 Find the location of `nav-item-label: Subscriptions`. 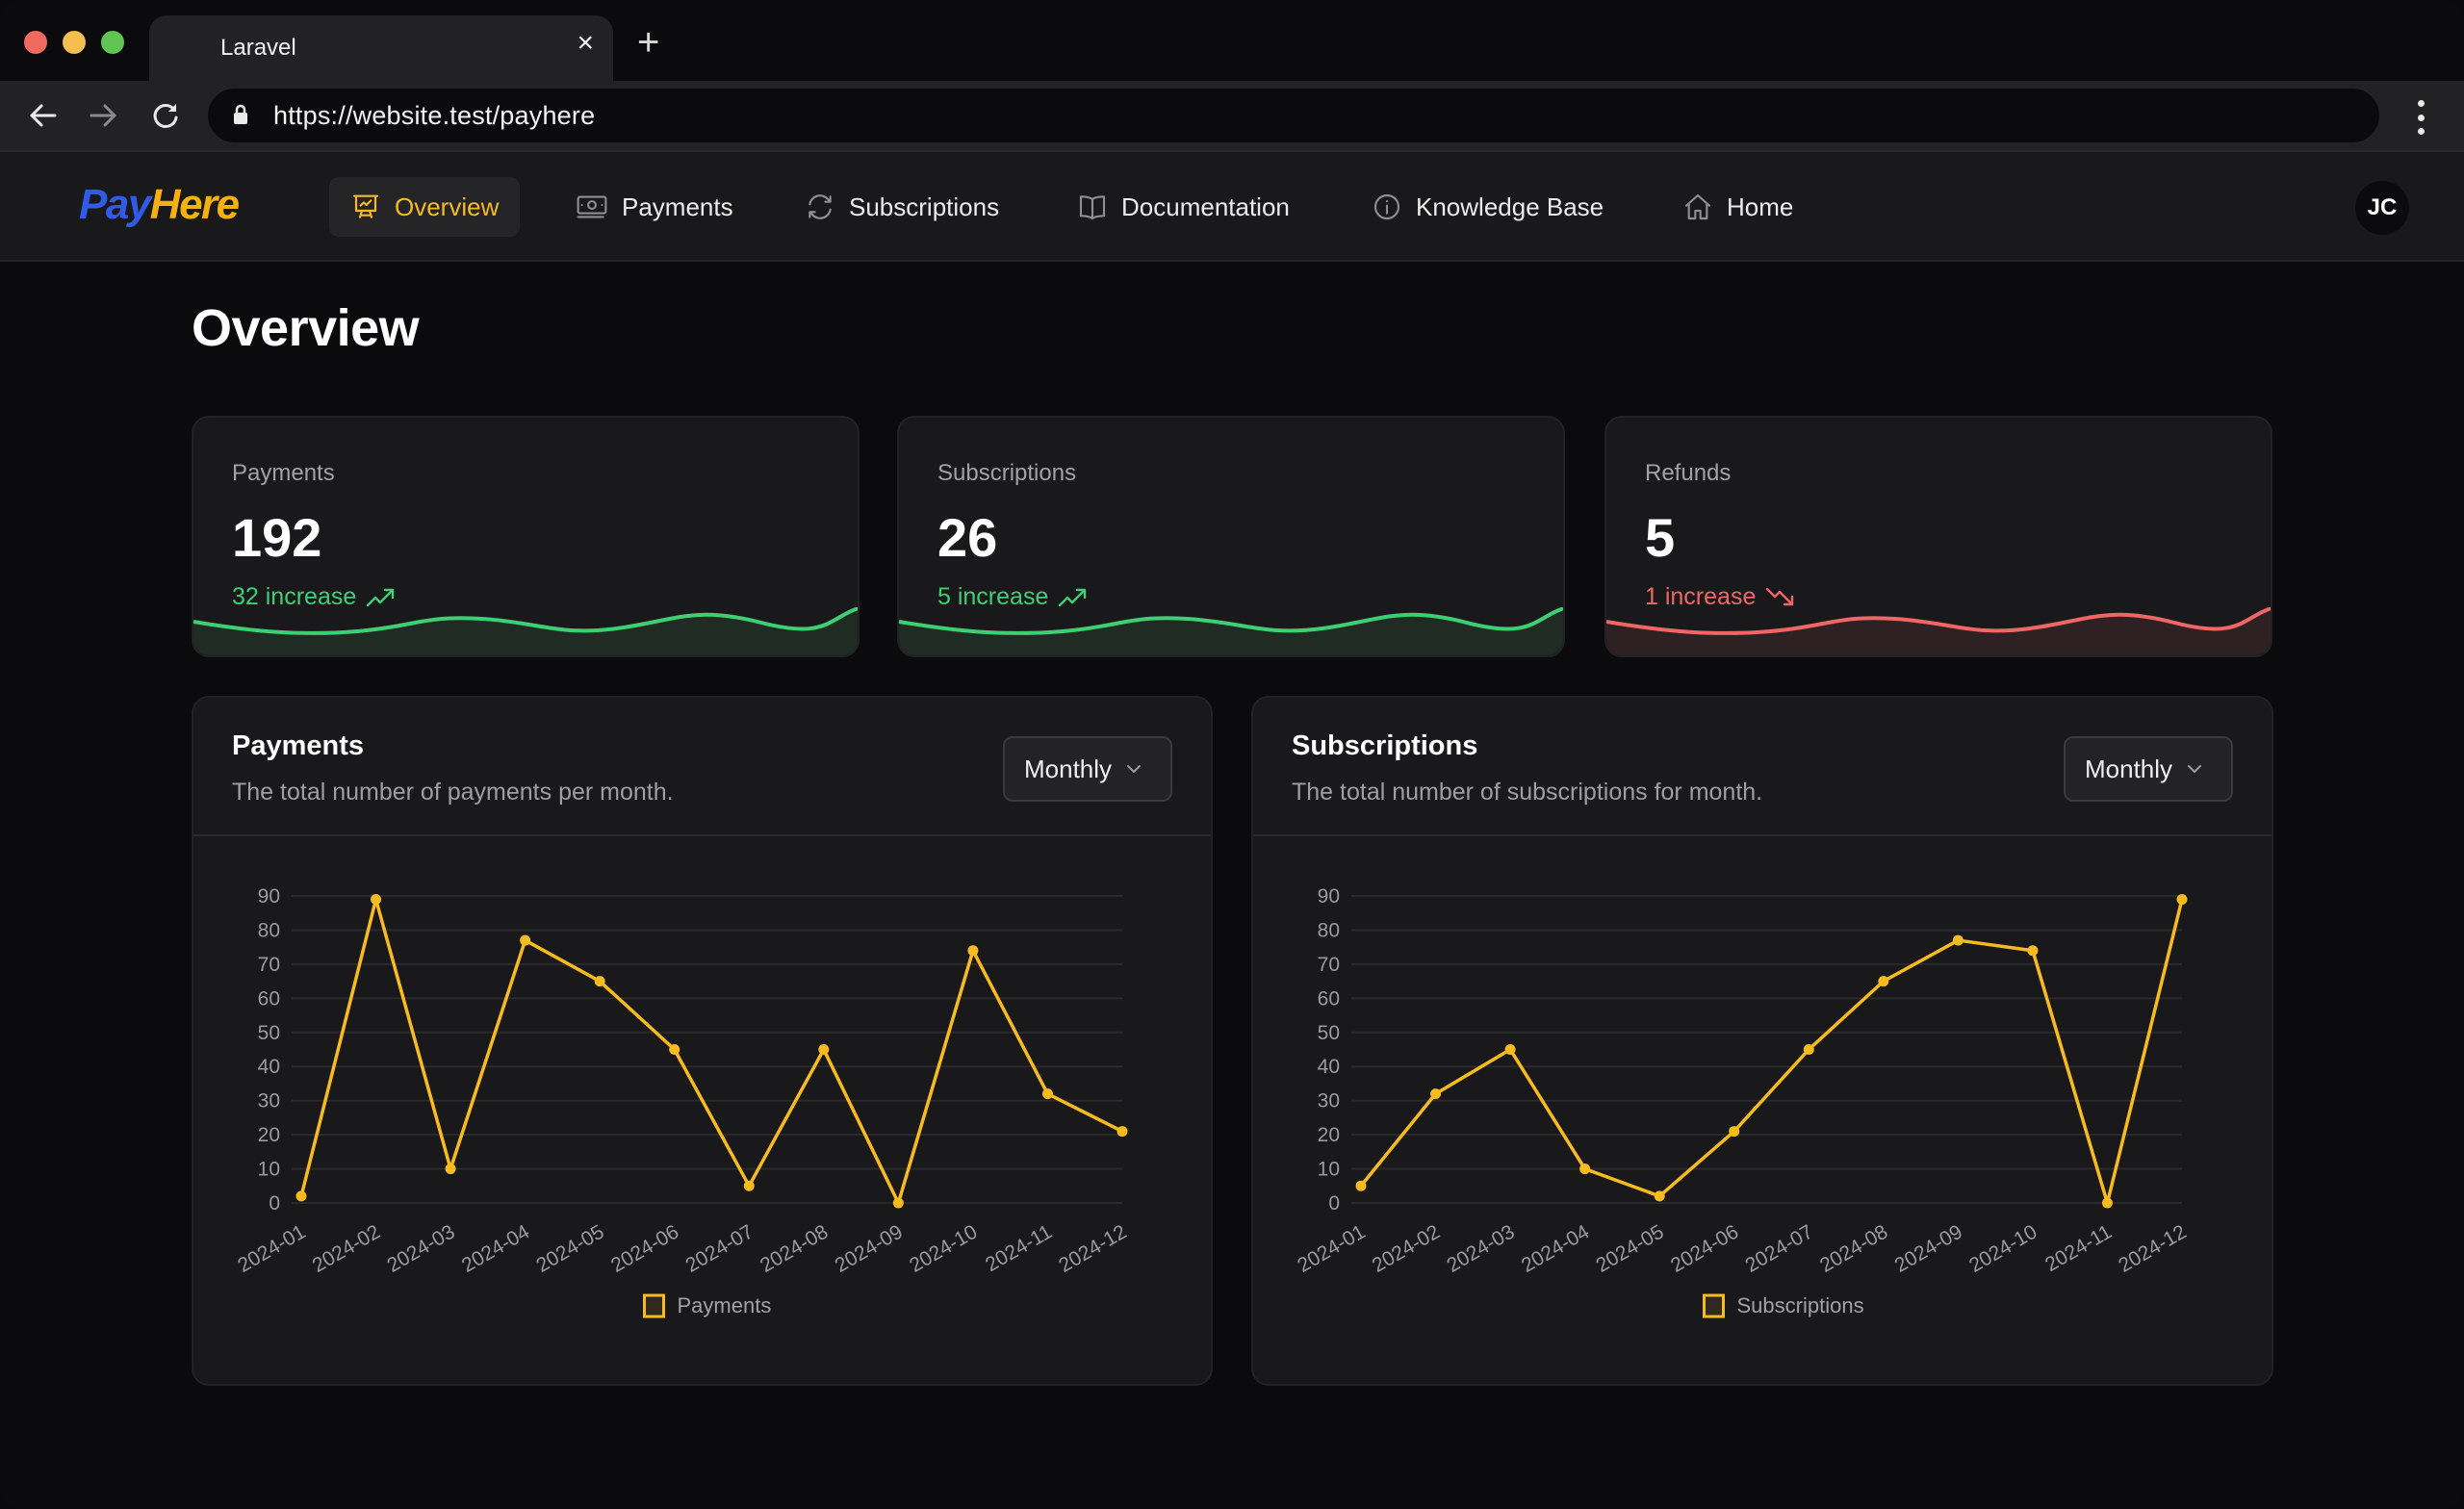

nav-item-label: Subscriptions is located at coordinates (924, 206).